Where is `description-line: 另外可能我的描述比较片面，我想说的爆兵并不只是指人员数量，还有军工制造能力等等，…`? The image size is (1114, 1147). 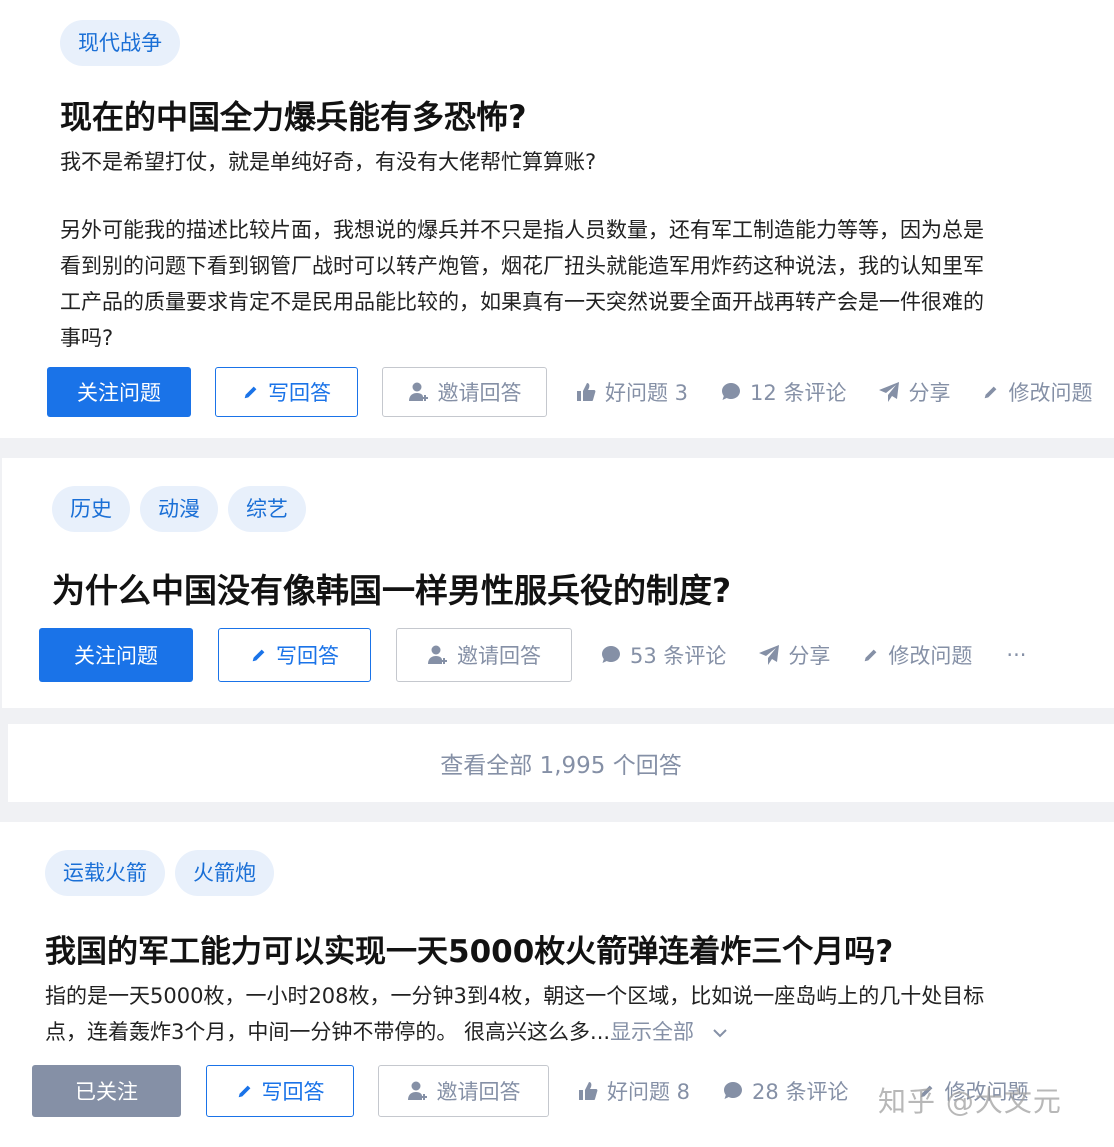
description-line: 另外可能我的描述比较片面，我想说的爆兵并不只是指人员数量，还有军工制造能力等等，… is located at coordinates (522, 230).